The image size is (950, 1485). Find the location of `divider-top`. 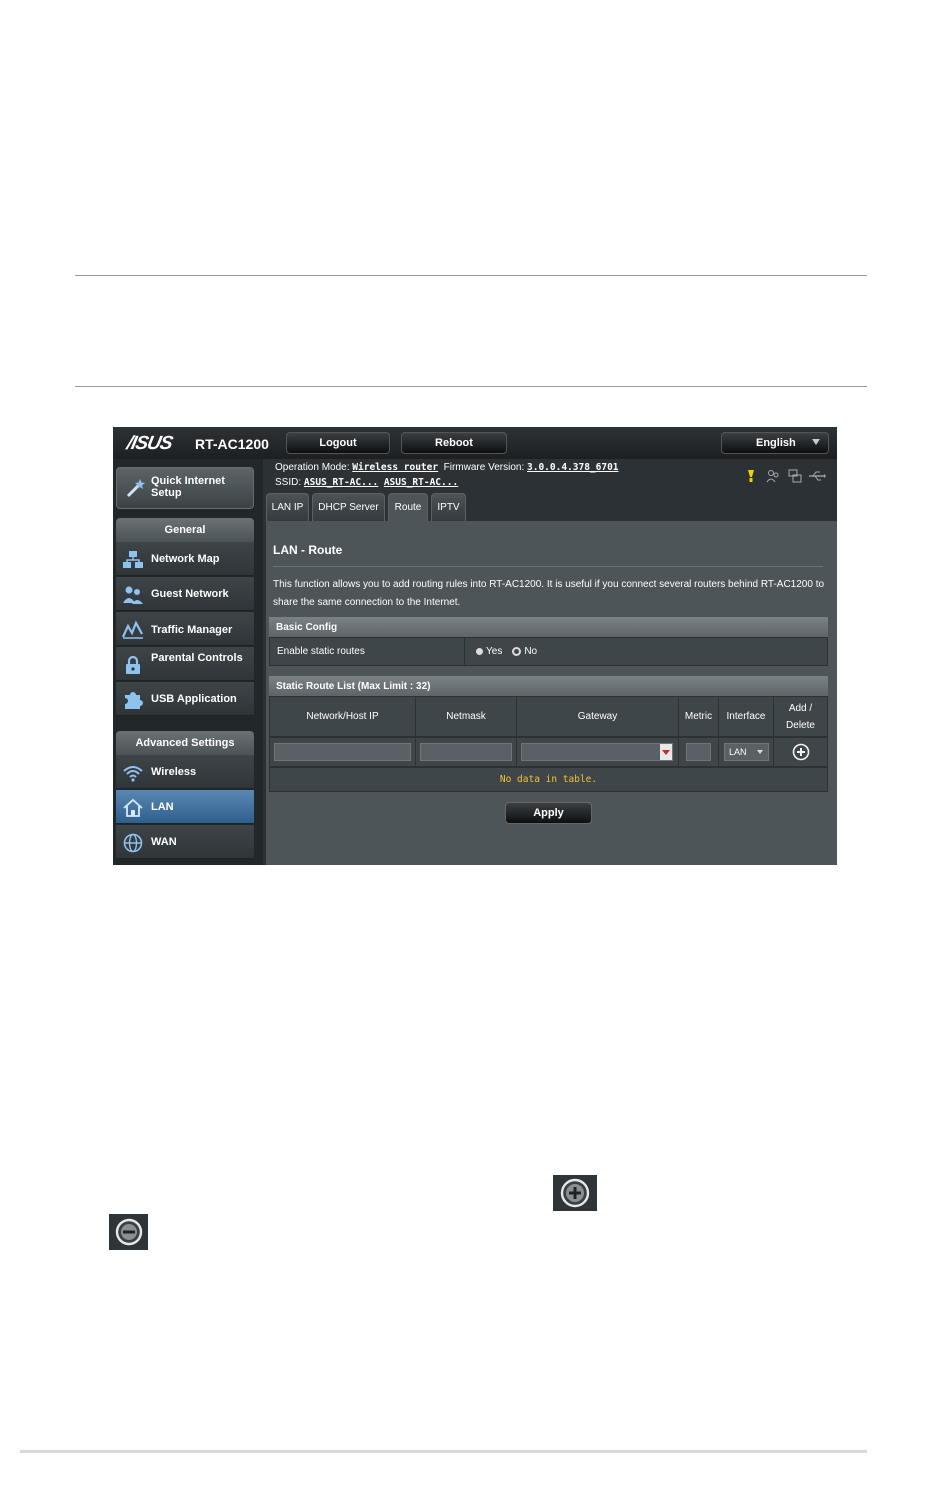

divider-top is located at coordinates (471, 275).